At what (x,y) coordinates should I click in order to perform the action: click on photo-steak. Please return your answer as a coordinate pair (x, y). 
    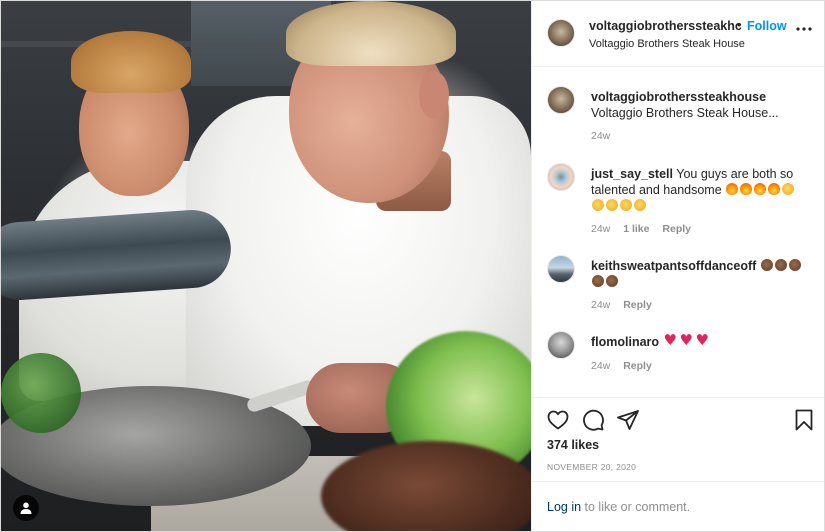
    Looking at the image, I should click on (426, 486).